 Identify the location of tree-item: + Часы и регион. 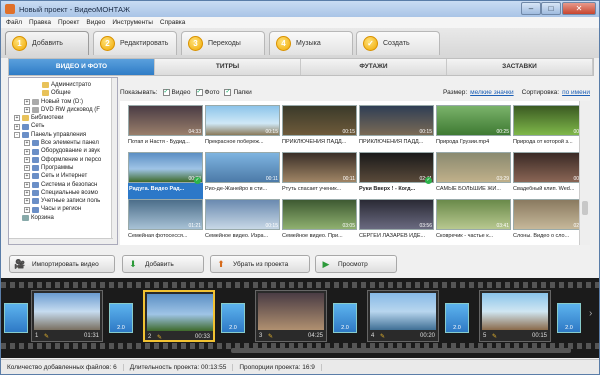
(63, 209).